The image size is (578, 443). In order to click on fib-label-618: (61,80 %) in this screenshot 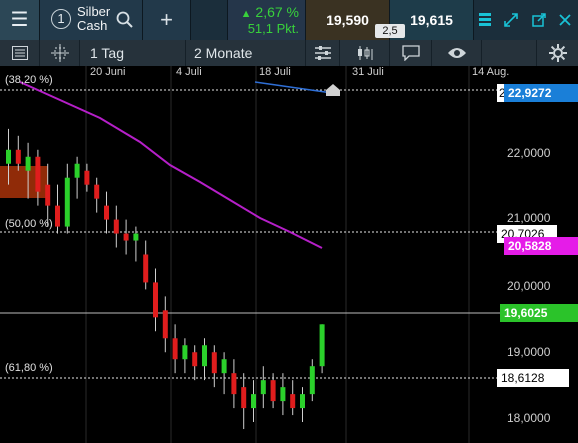, I will do `click(29, 368)`.